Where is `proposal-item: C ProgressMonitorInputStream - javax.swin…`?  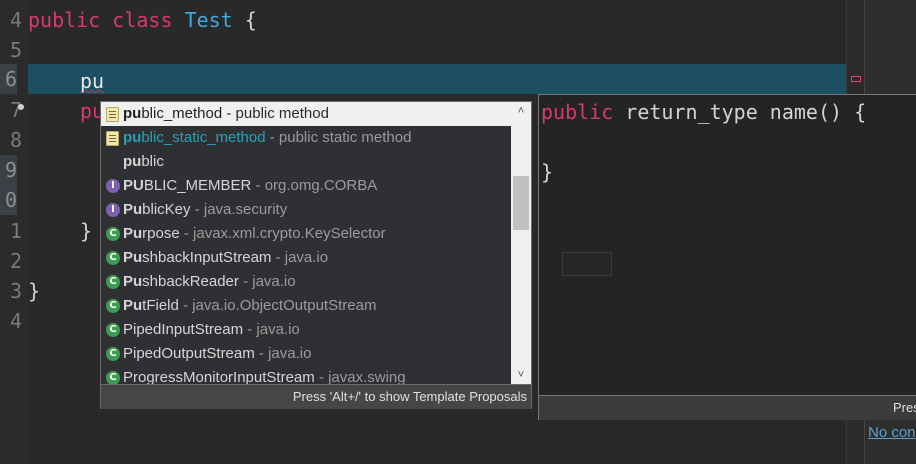 proposal-item: C ProgressMonitorInputStream - javax.swin… is located at coordinates (306, 375).